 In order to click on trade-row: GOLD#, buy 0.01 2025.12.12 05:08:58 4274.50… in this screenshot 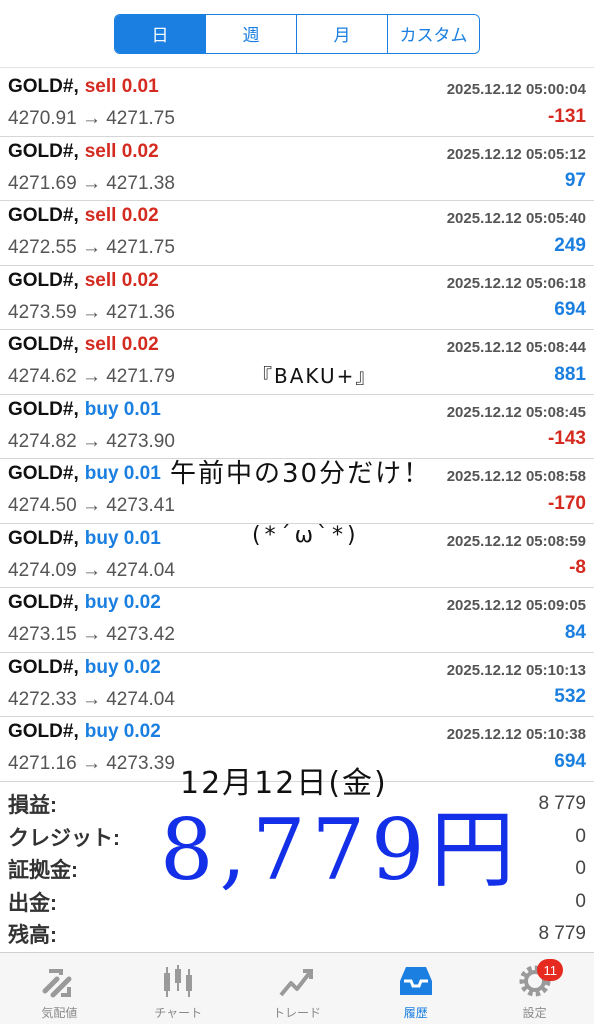, I will do `click(297, 491)`.